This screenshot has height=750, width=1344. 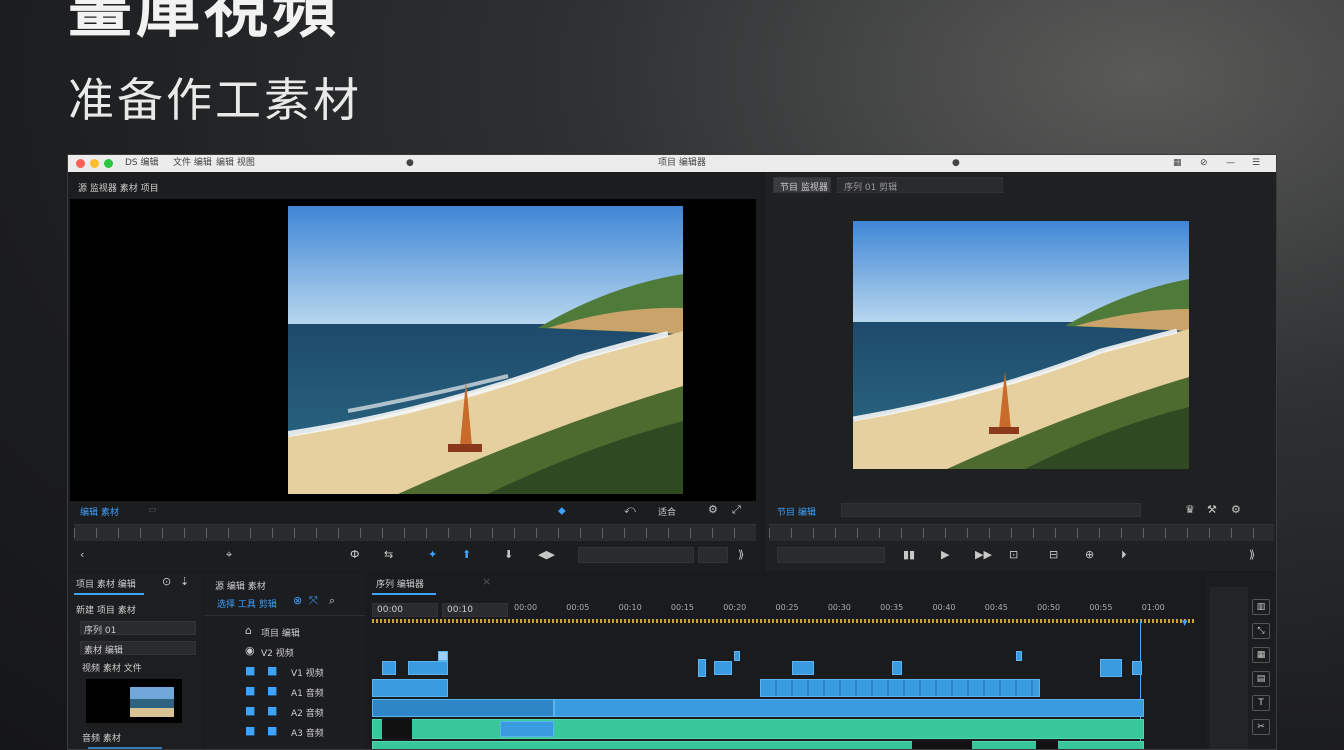 What do you see at coordinates (1261, 631) in the screenshot?
I see `scale-icon: ⤡` at bounding box center [1261, 631].